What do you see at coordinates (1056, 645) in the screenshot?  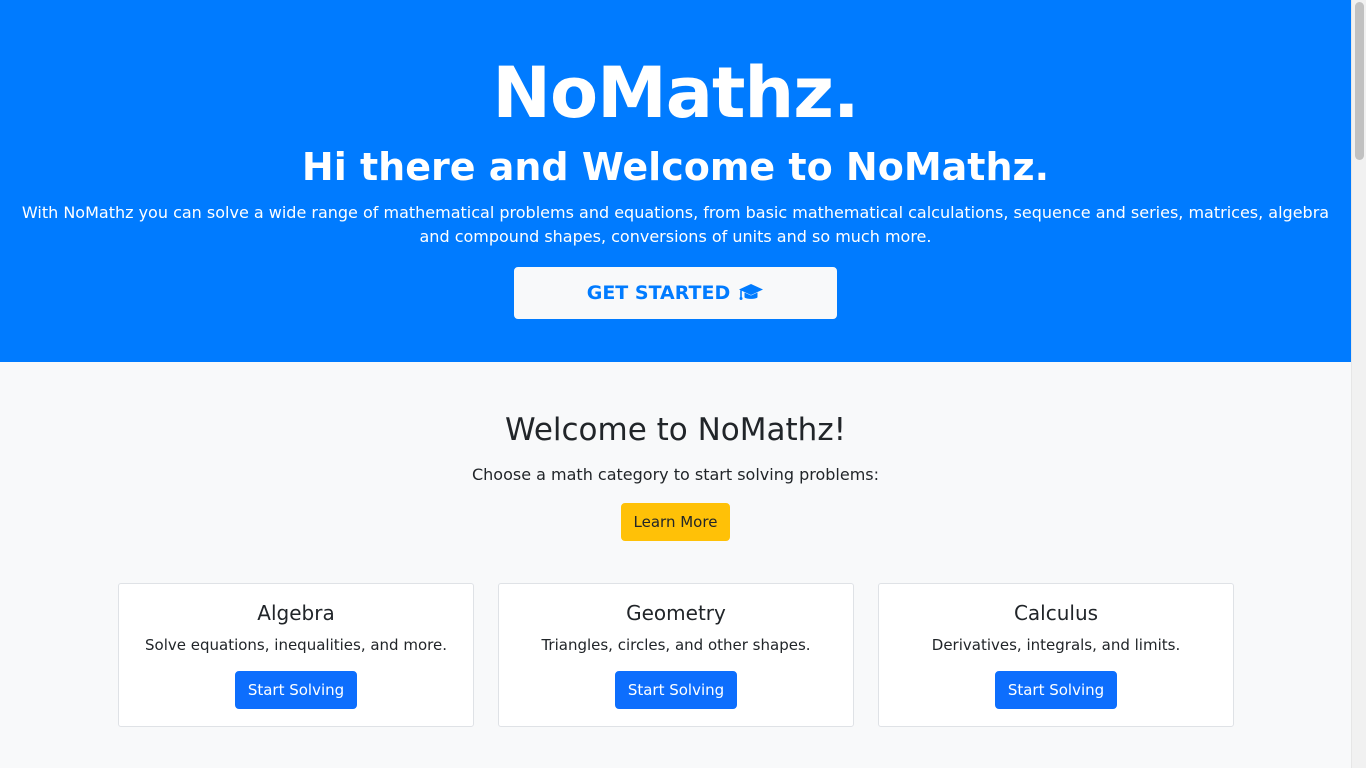 I see `card-text: Derivatives, integrals, and limits.` at bounding box center [1056, 645].